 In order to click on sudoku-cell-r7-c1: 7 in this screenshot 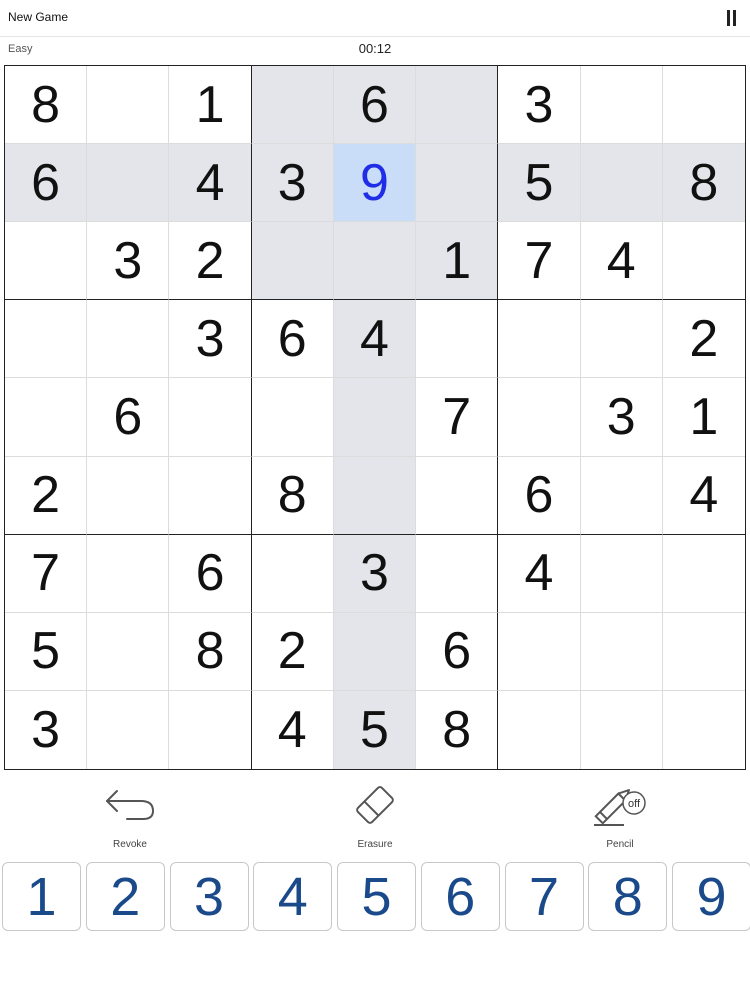, I will do `click(46, 573)`.